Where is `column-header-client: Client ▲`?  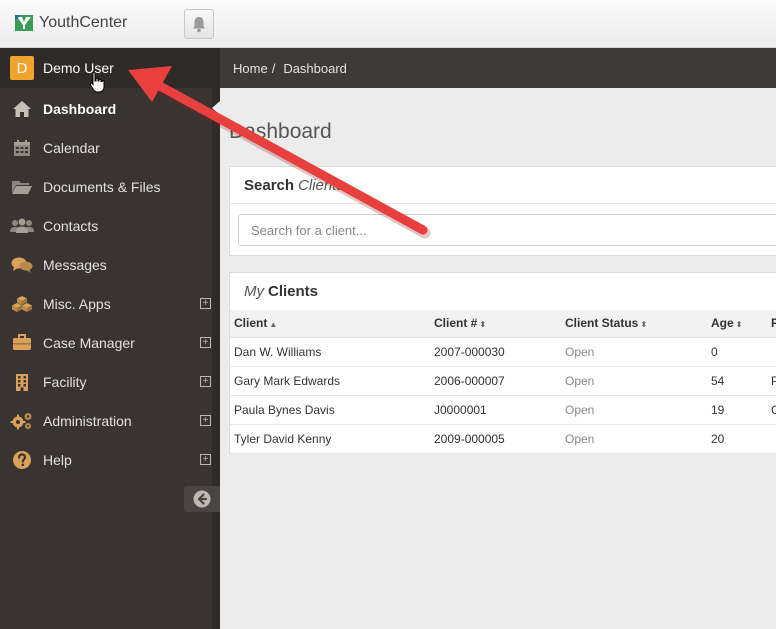
column-header-client: Client ▲ is located at coordinates (330, 324).